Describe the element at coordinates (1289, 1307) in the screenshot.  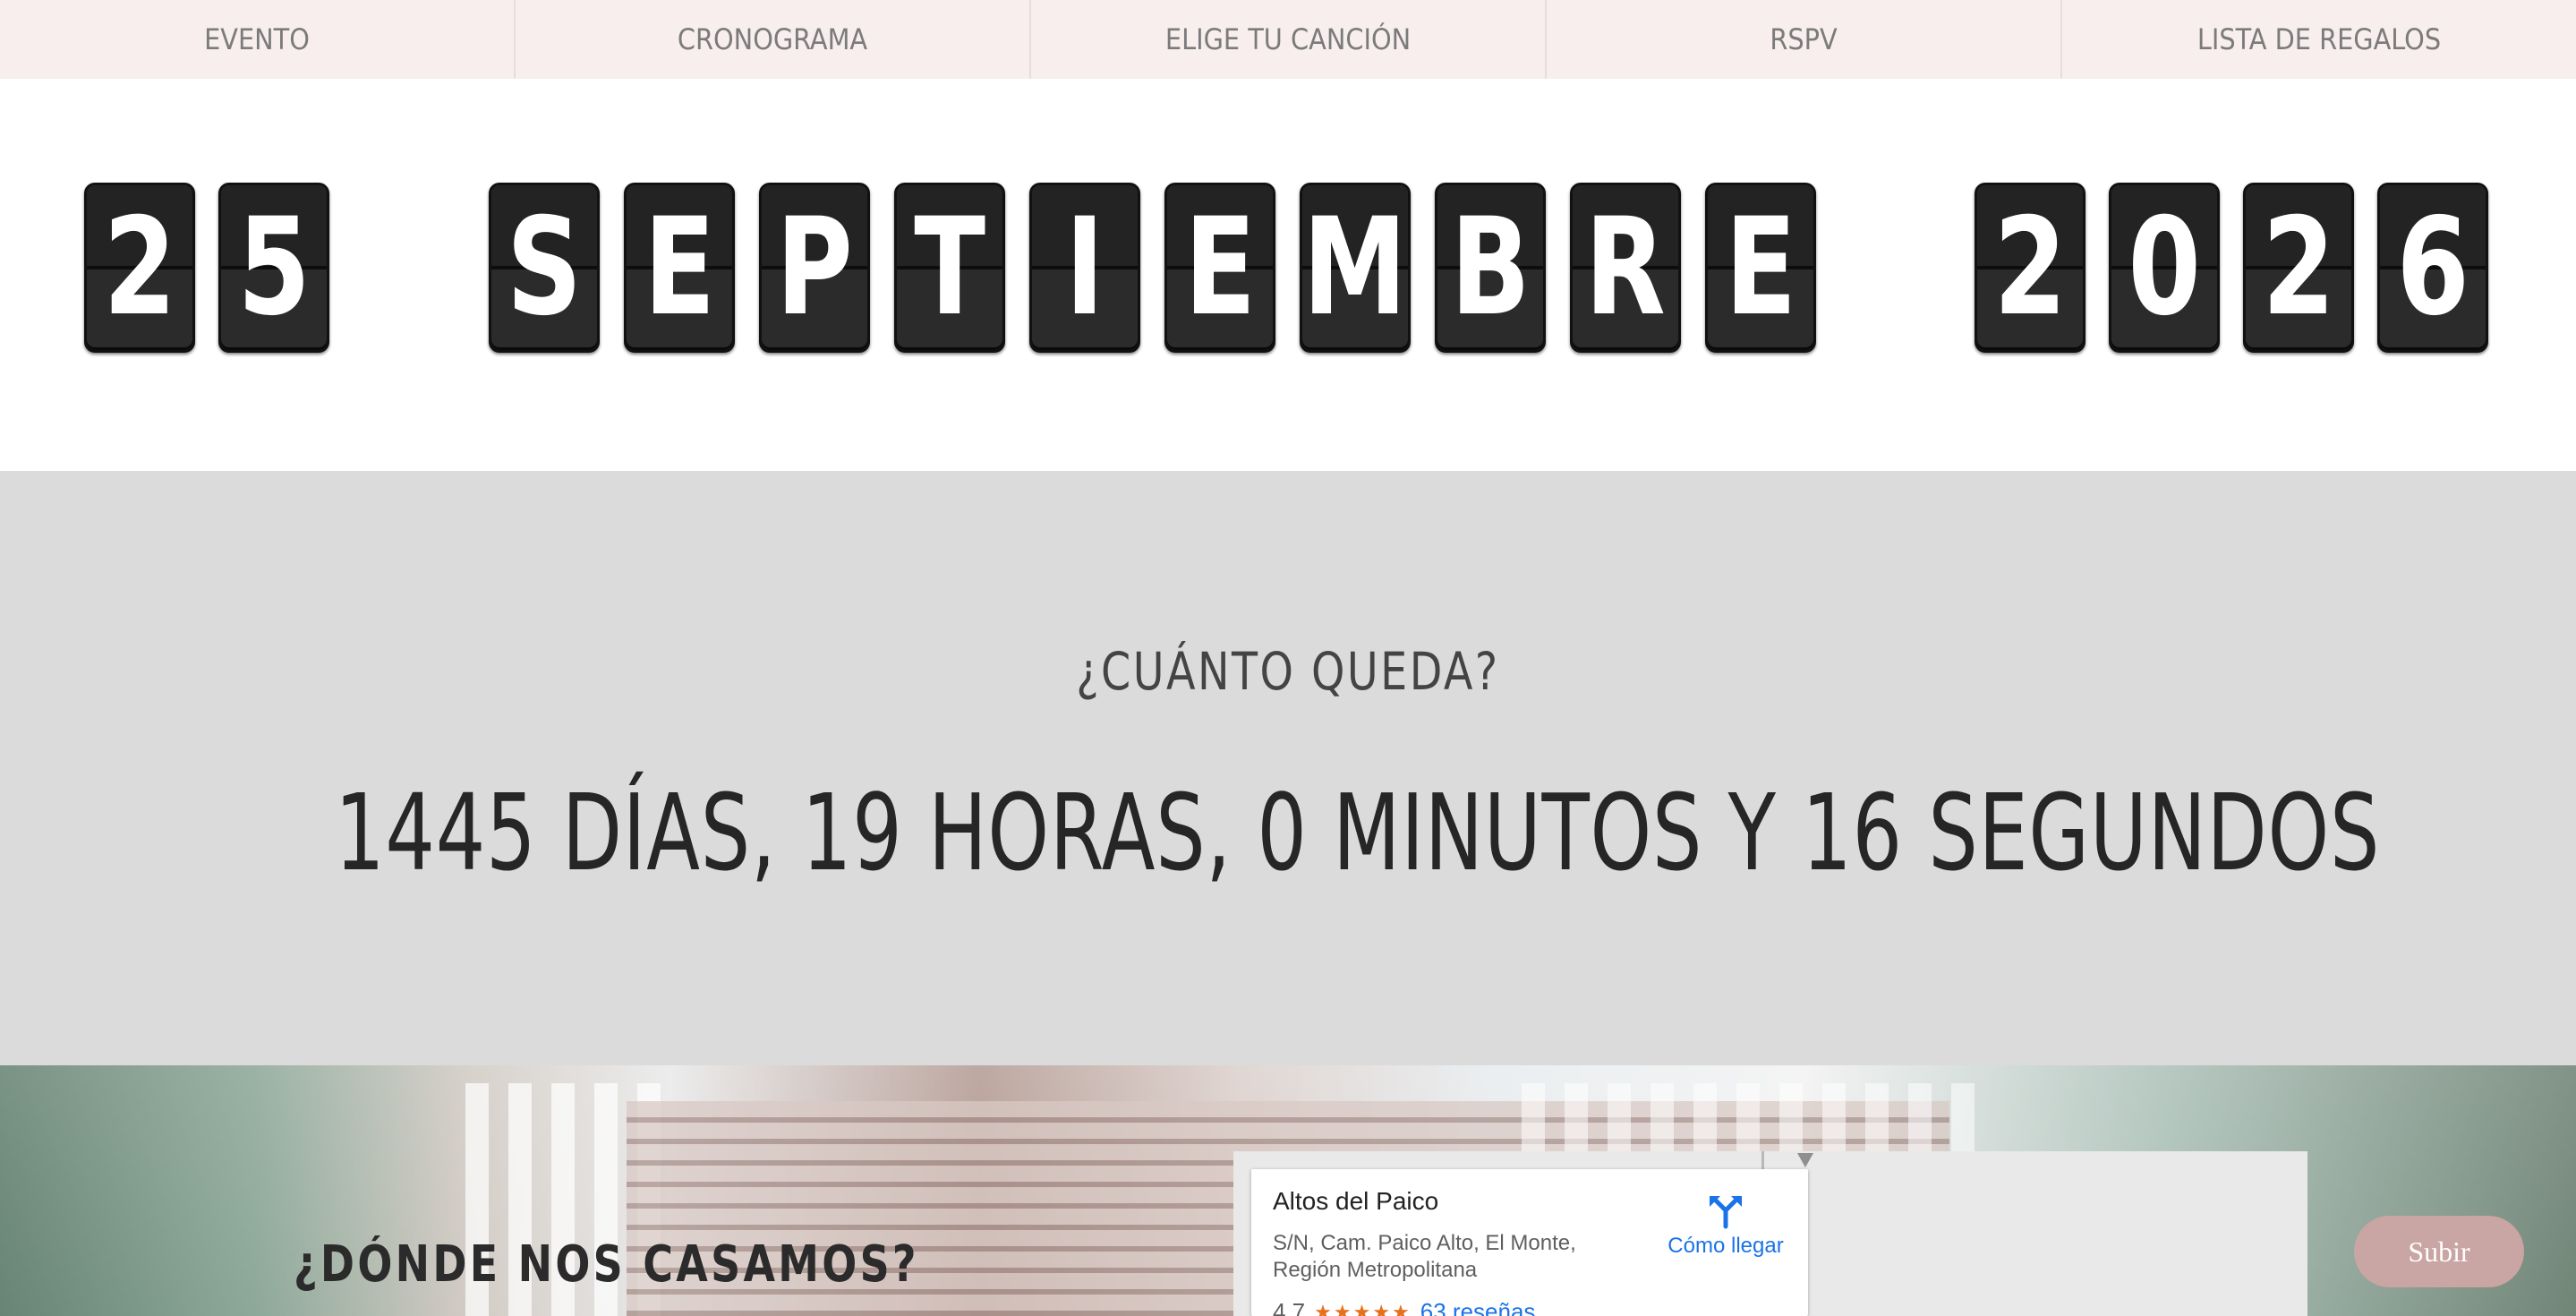
I see `rating-value: 4,7` at that location.